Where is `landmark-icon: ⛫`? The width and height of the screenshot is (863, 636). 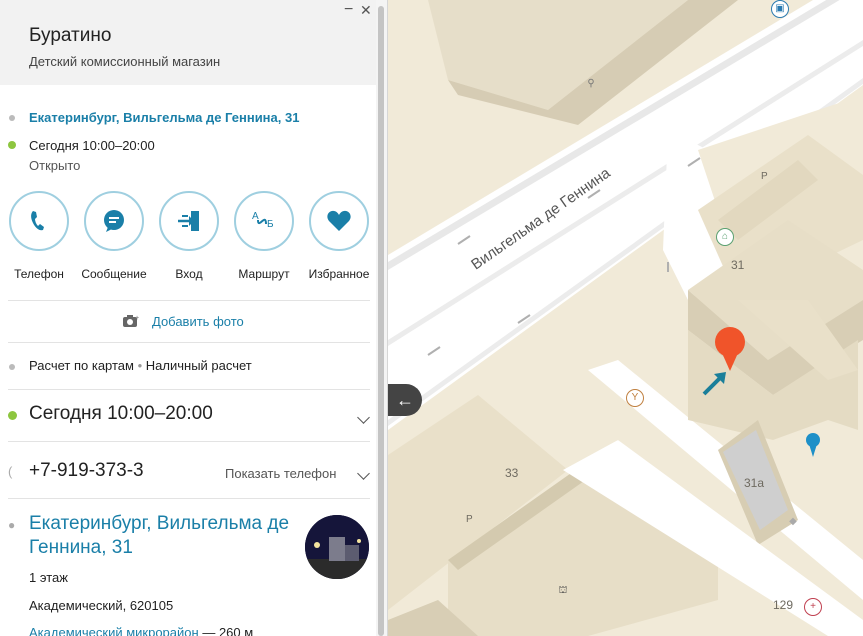
landmark-icon: ⛫ is located at coordinates (563, 591).